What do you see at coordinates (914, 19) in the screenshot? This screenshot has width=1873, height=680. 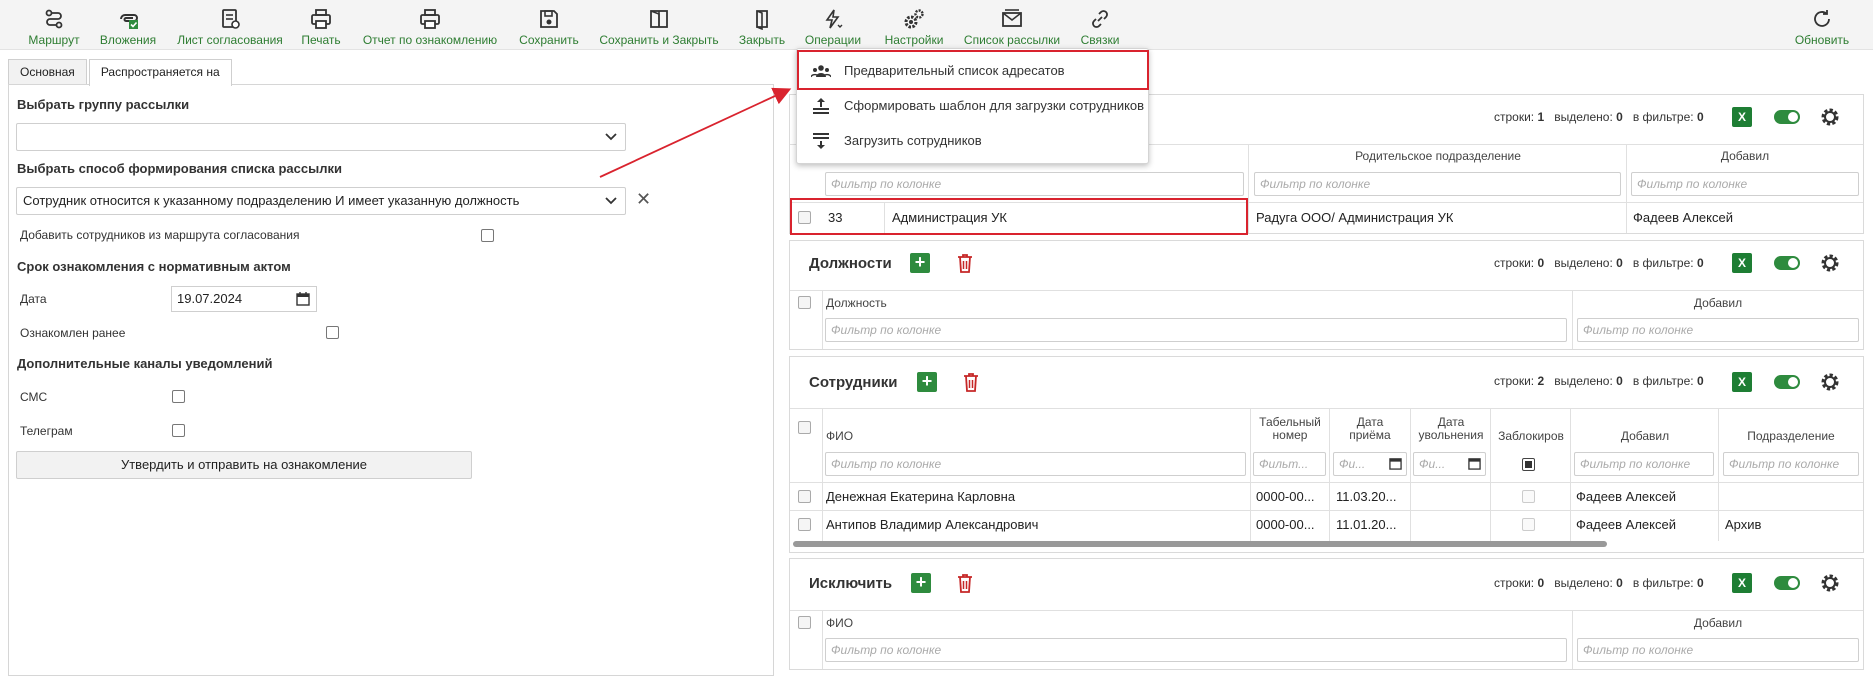 I see `settings-icon` at bounding box center [914, 19].